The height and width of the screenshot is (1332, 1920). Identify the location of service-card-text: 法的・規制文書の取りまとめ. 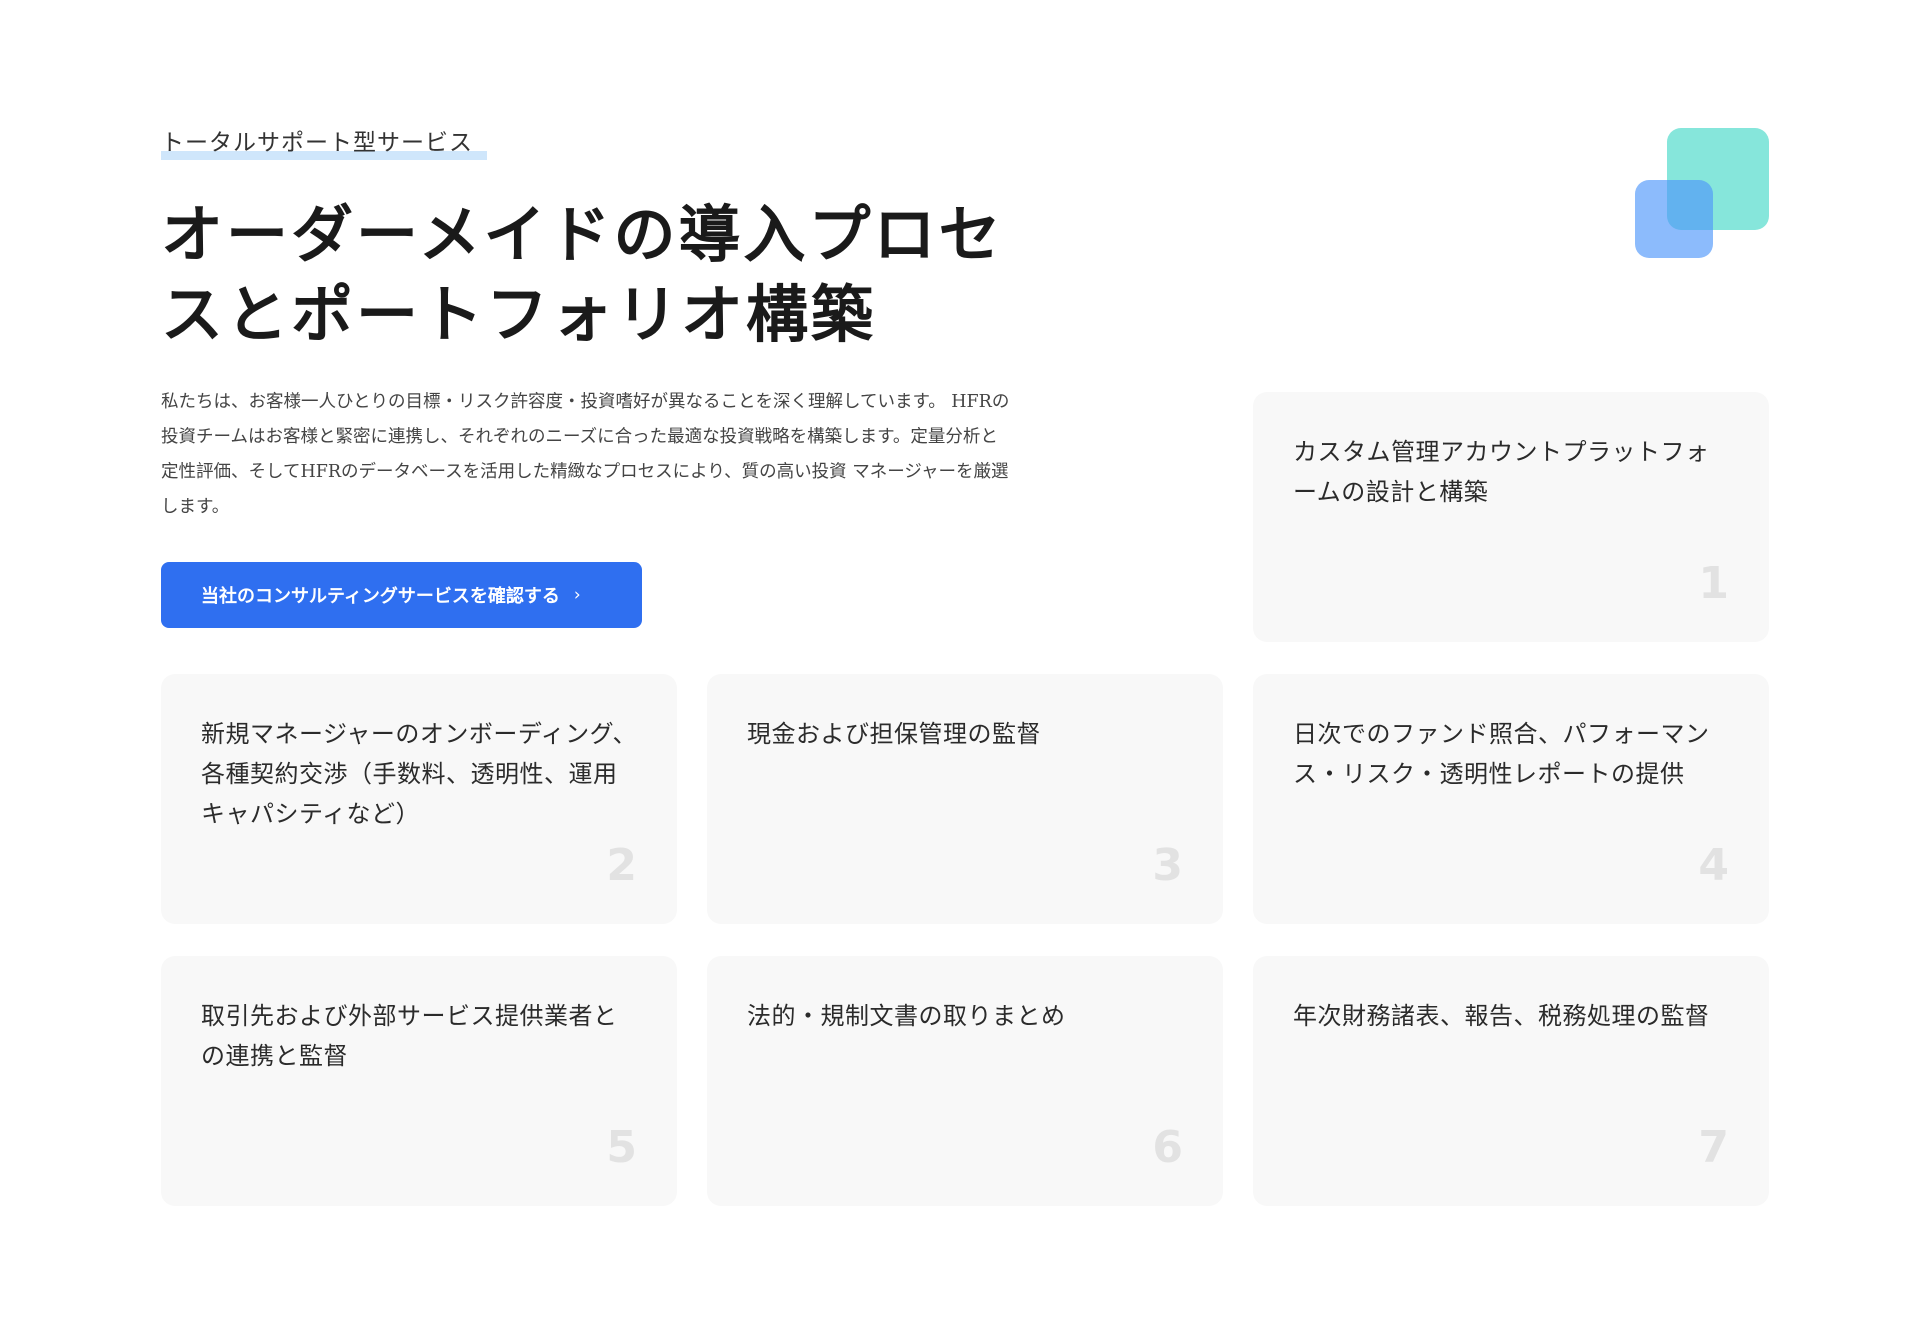
(906, 1016).